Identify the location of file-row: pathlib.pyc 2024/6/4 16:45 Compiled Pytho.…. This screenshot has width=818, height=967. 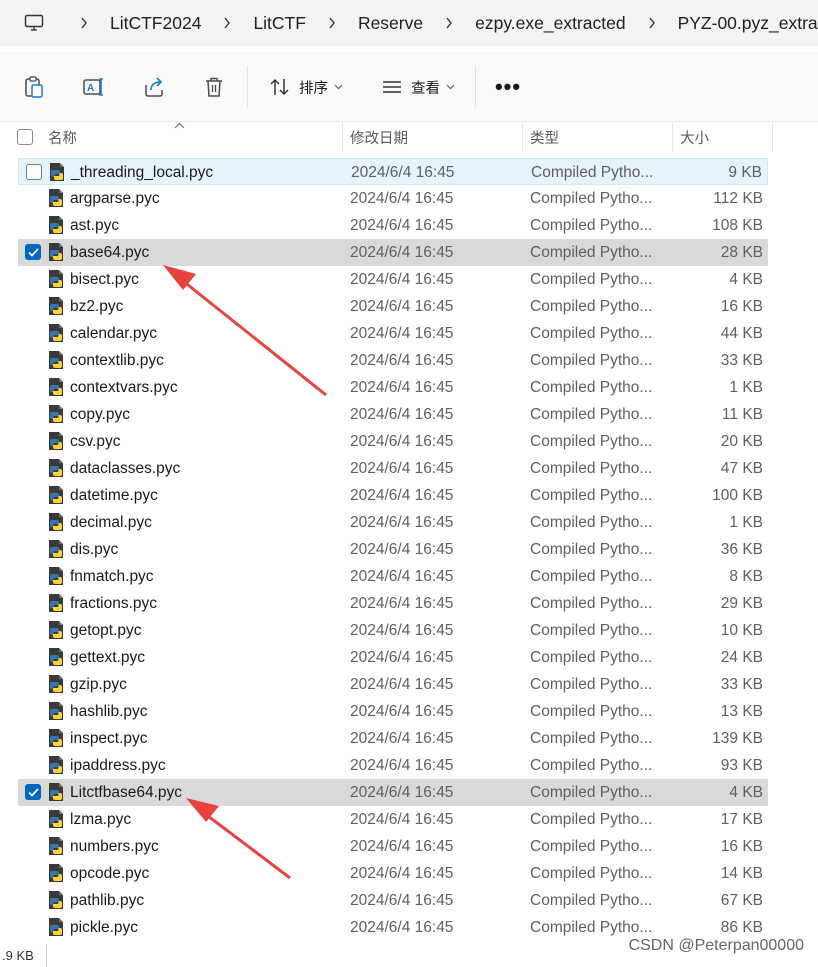
(393, 900).